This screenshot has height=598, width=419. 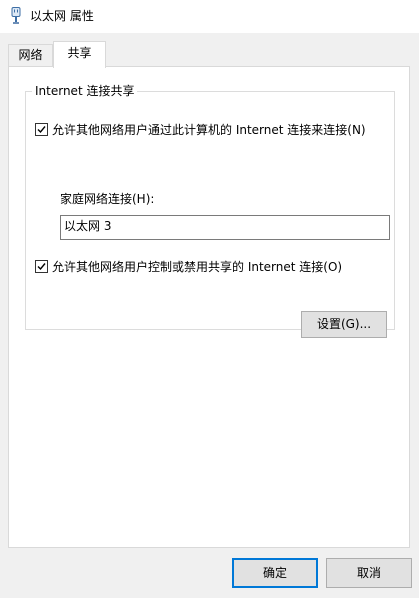 I want to click on allow-control-label: 允许其他网络用户控制或禁用共享的 Internet 连接(O), so click(x=197, y=267).